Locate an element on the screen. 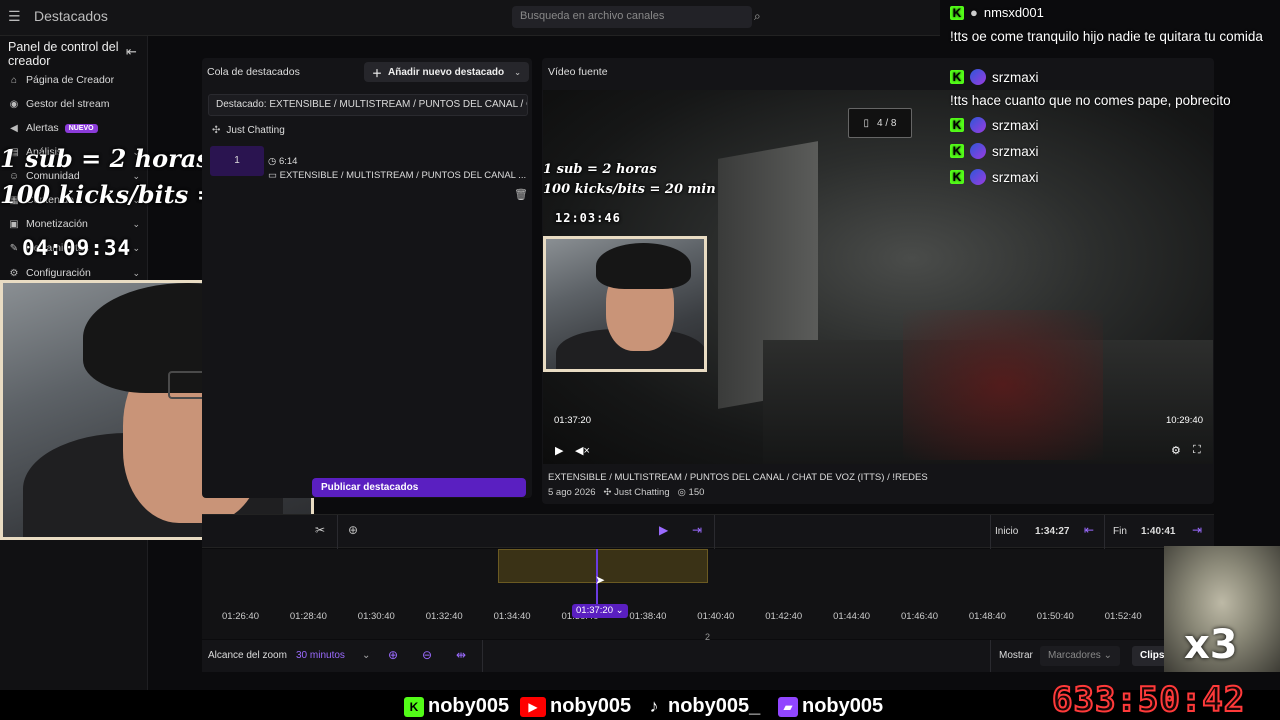  scissors-icon: ✂ is located at coordinates (320, 530).